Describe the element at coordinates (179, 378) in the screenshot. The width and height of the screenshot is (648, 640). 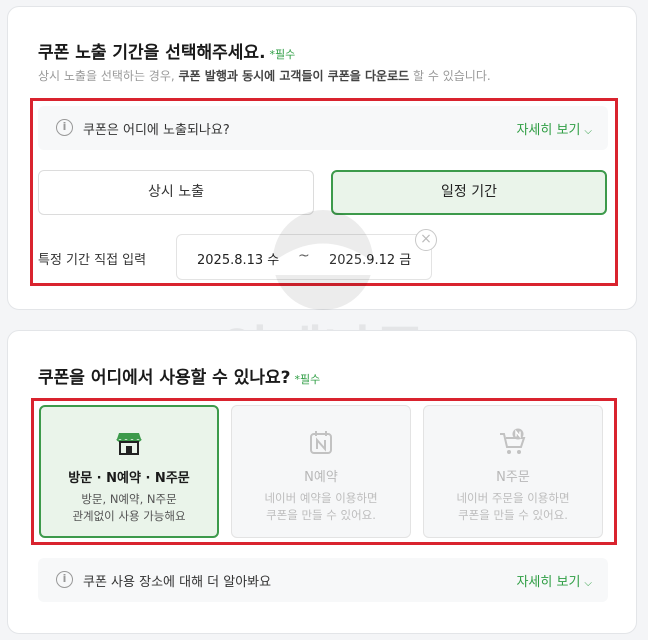
I see `usage-title: 쿠폰을 어디에서 사용할 수 있나요? *필수` at that location.